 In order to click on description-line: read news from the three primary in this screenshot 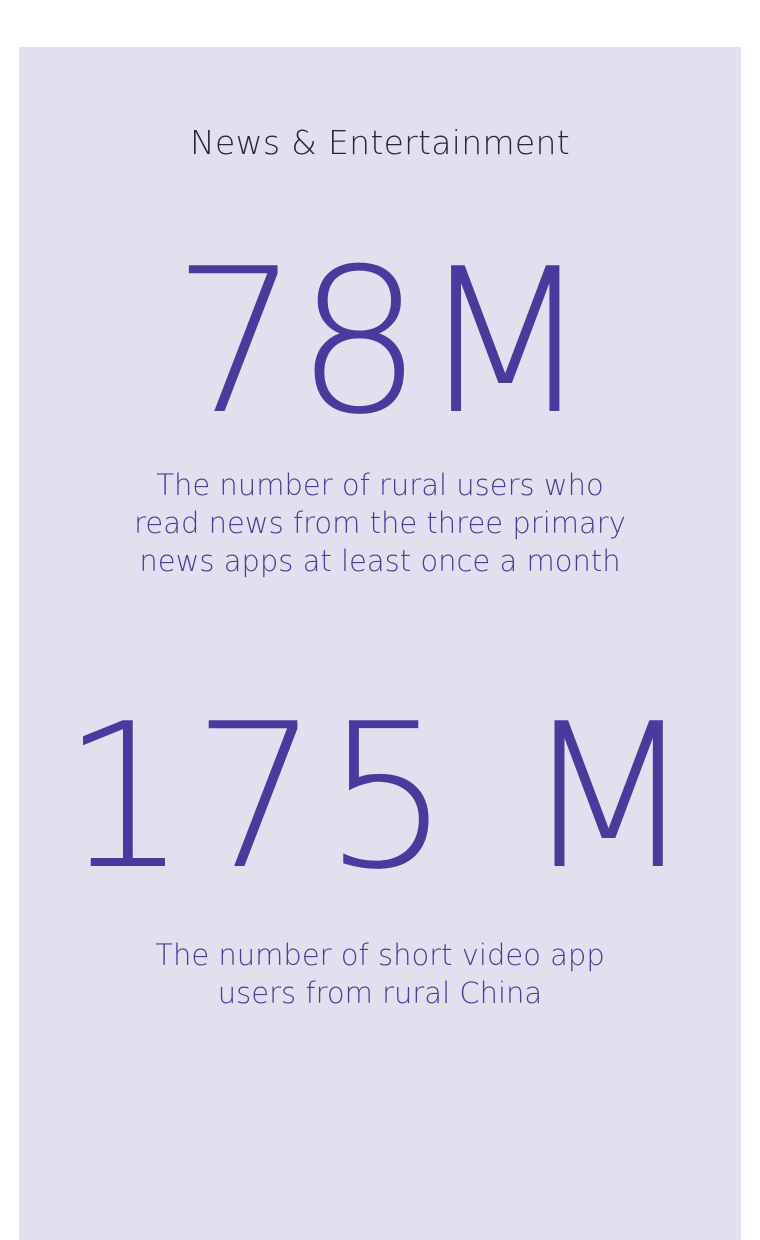, I will do `click(380, 523)`.